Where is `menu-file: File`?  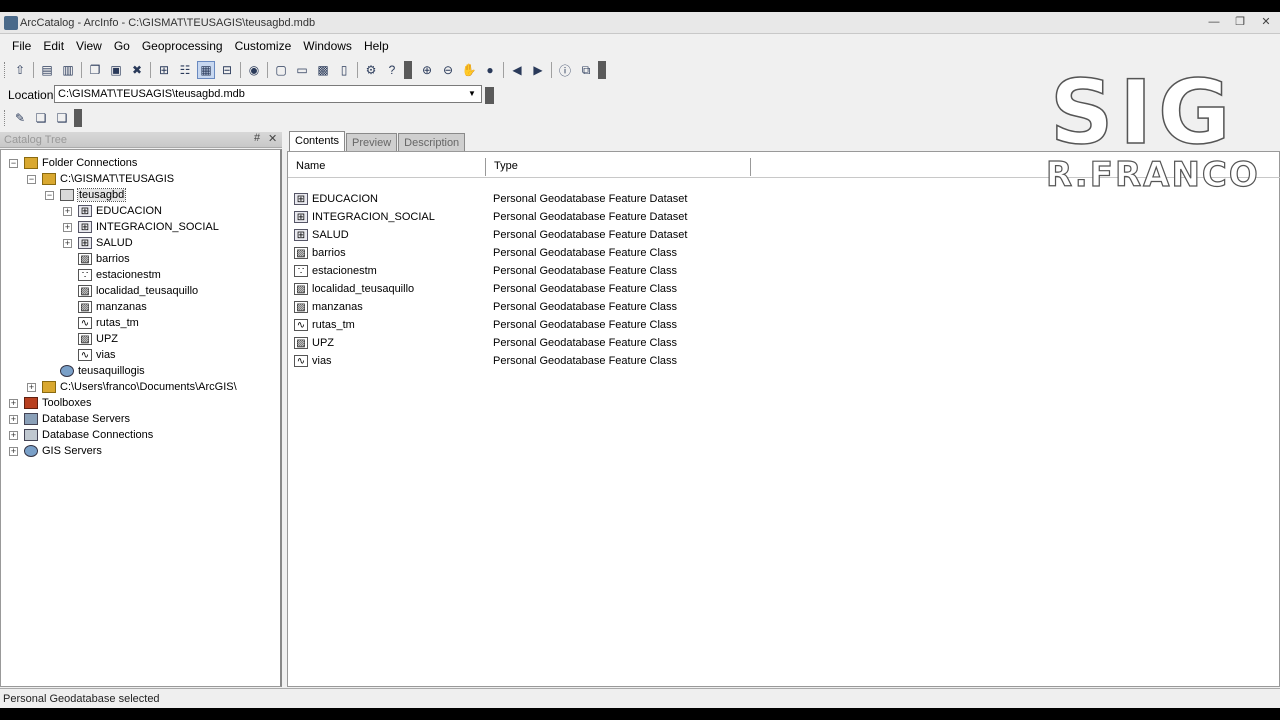 menu-file: File is located at coordinates (21, 46).